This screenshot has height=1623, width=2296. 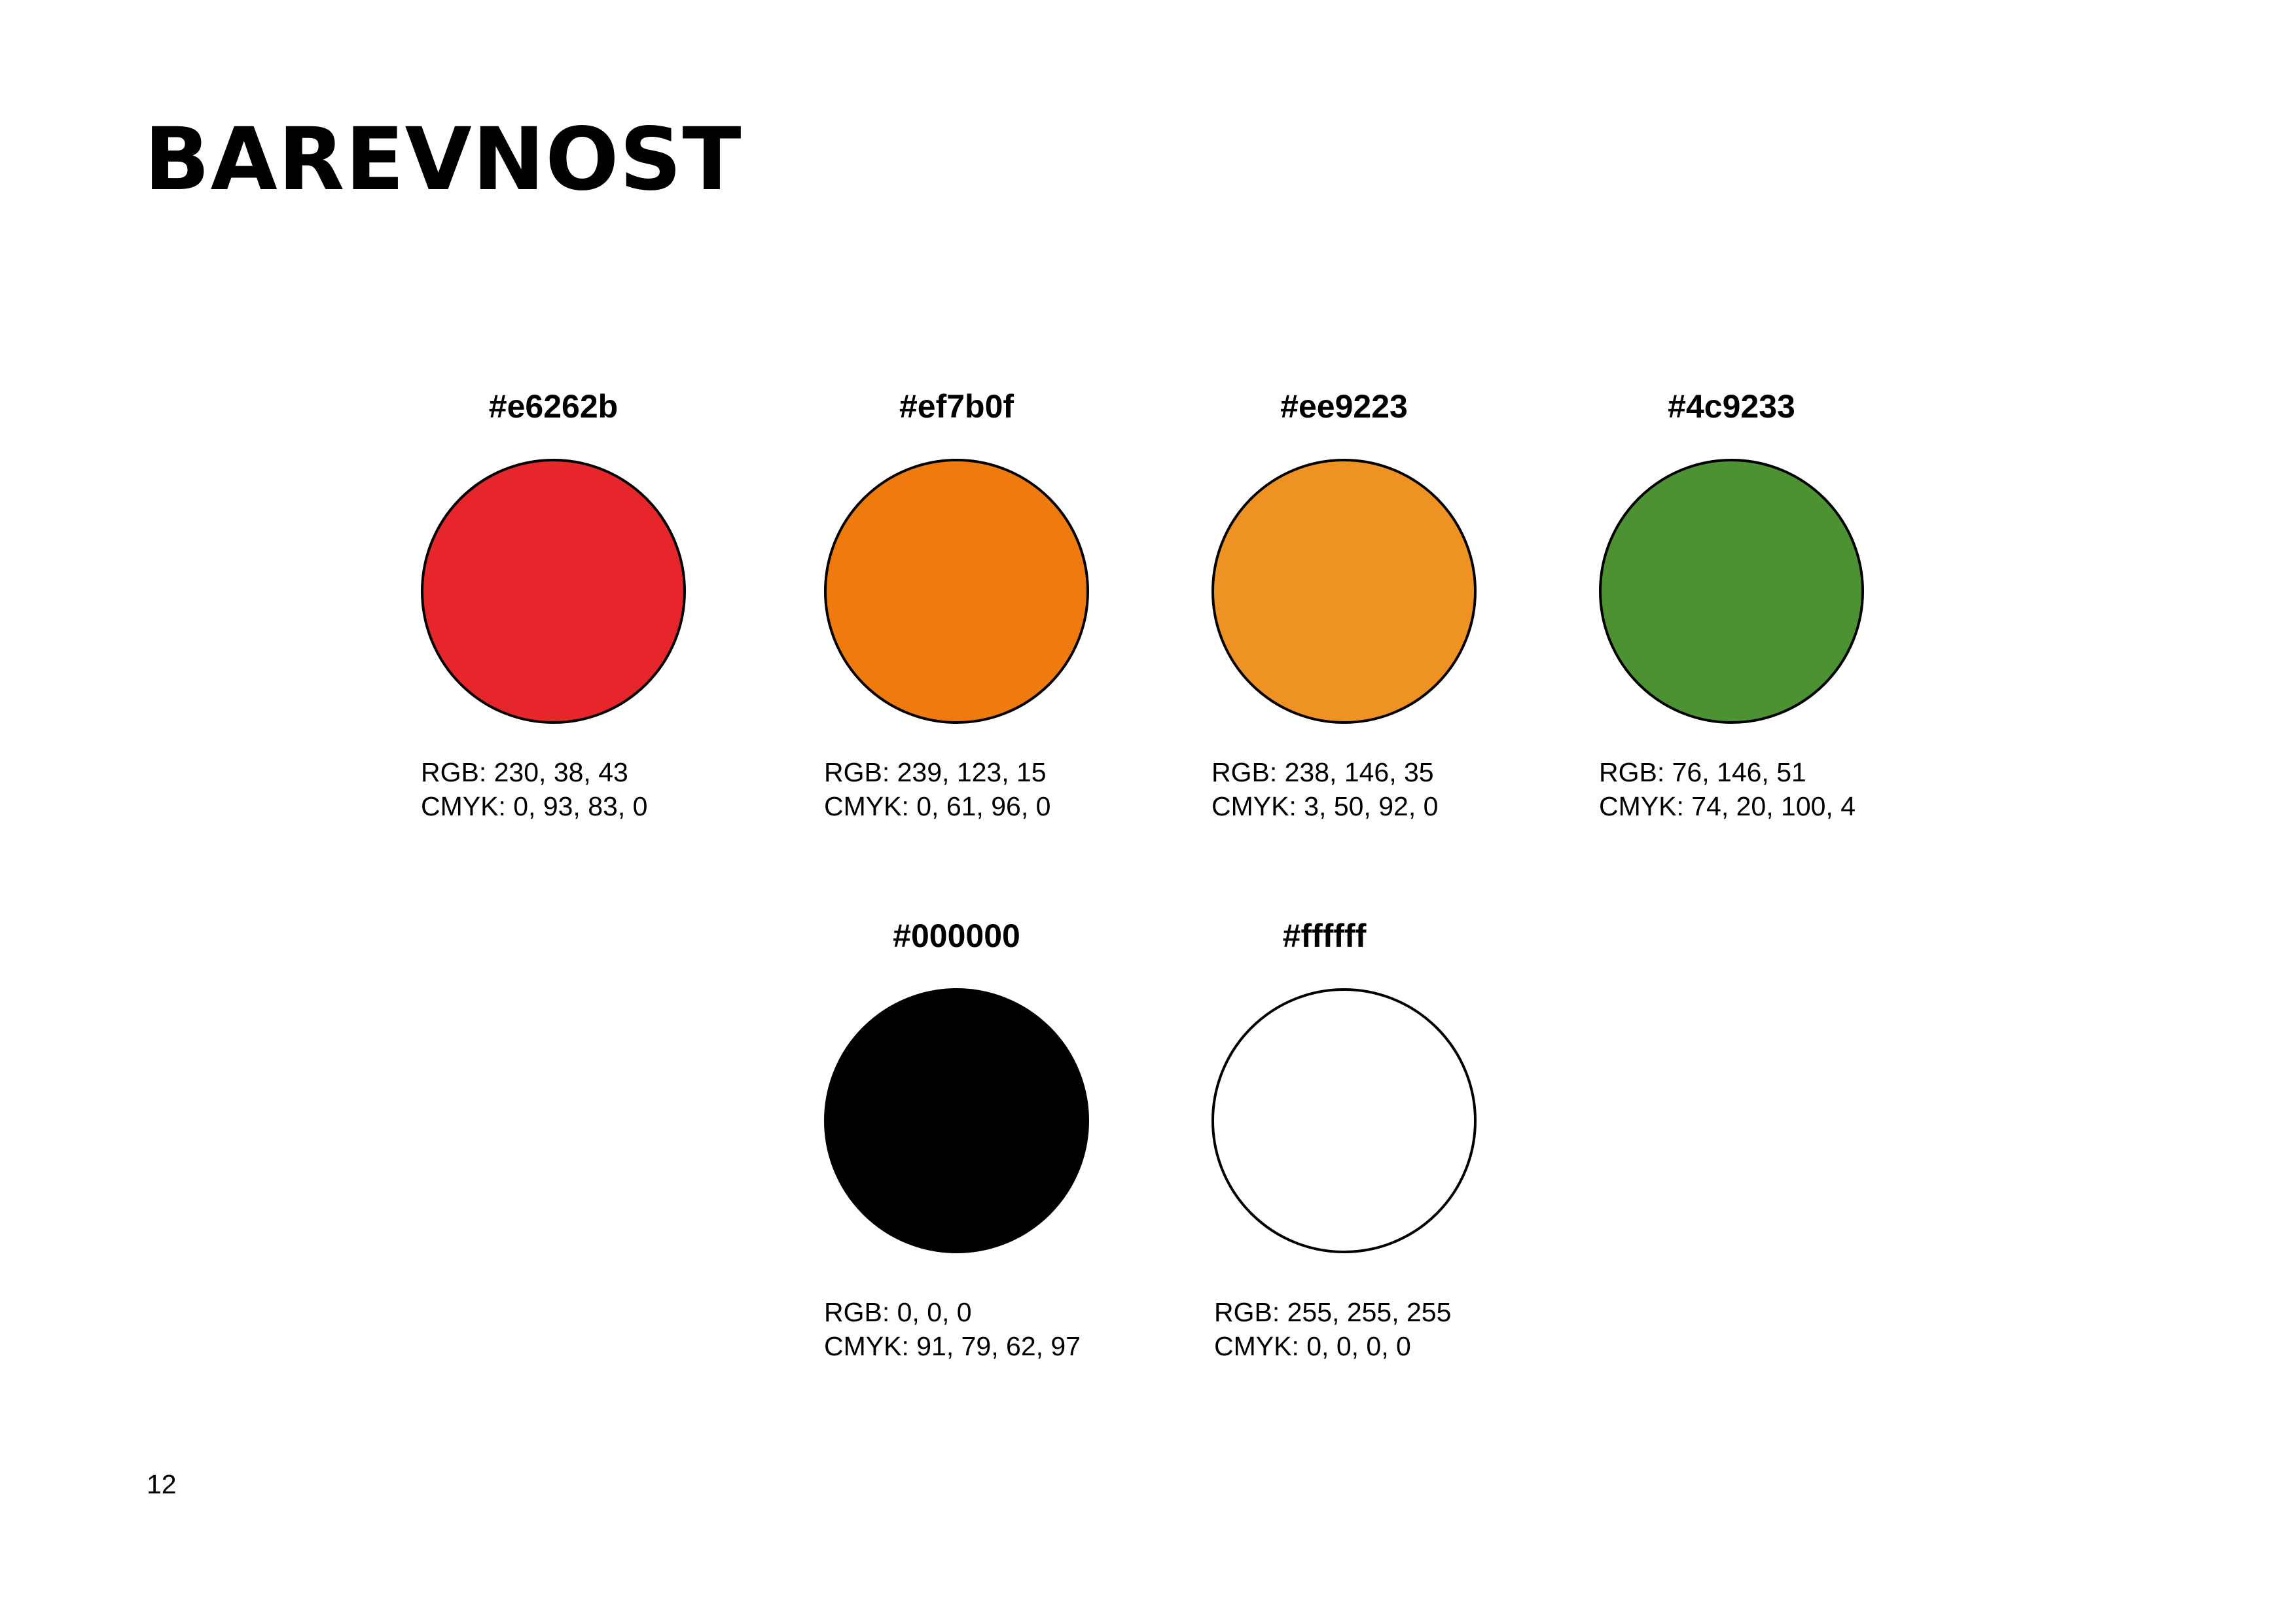 What do you see at coordinates (981, 1329) in the screenshot?
I see `color-values: RGB: 0, 0, 0 CMYK: 91, 79, 62, 97` at bounding box center [981, 1329].